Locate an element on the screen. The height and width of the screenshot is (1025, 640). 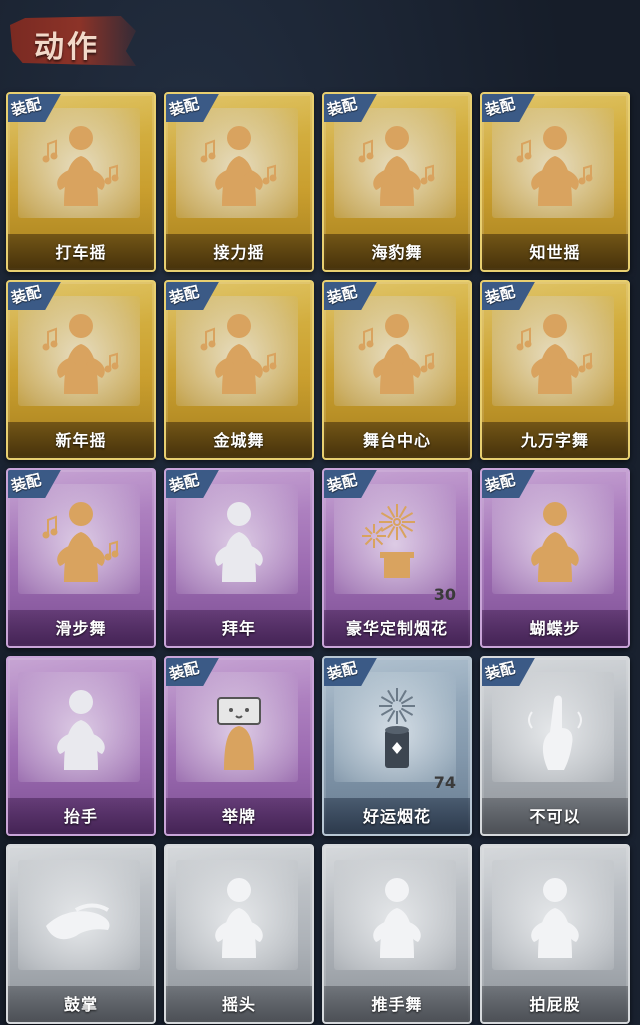
card-label: 鼓掌 is located at coordinates (80, 1004).